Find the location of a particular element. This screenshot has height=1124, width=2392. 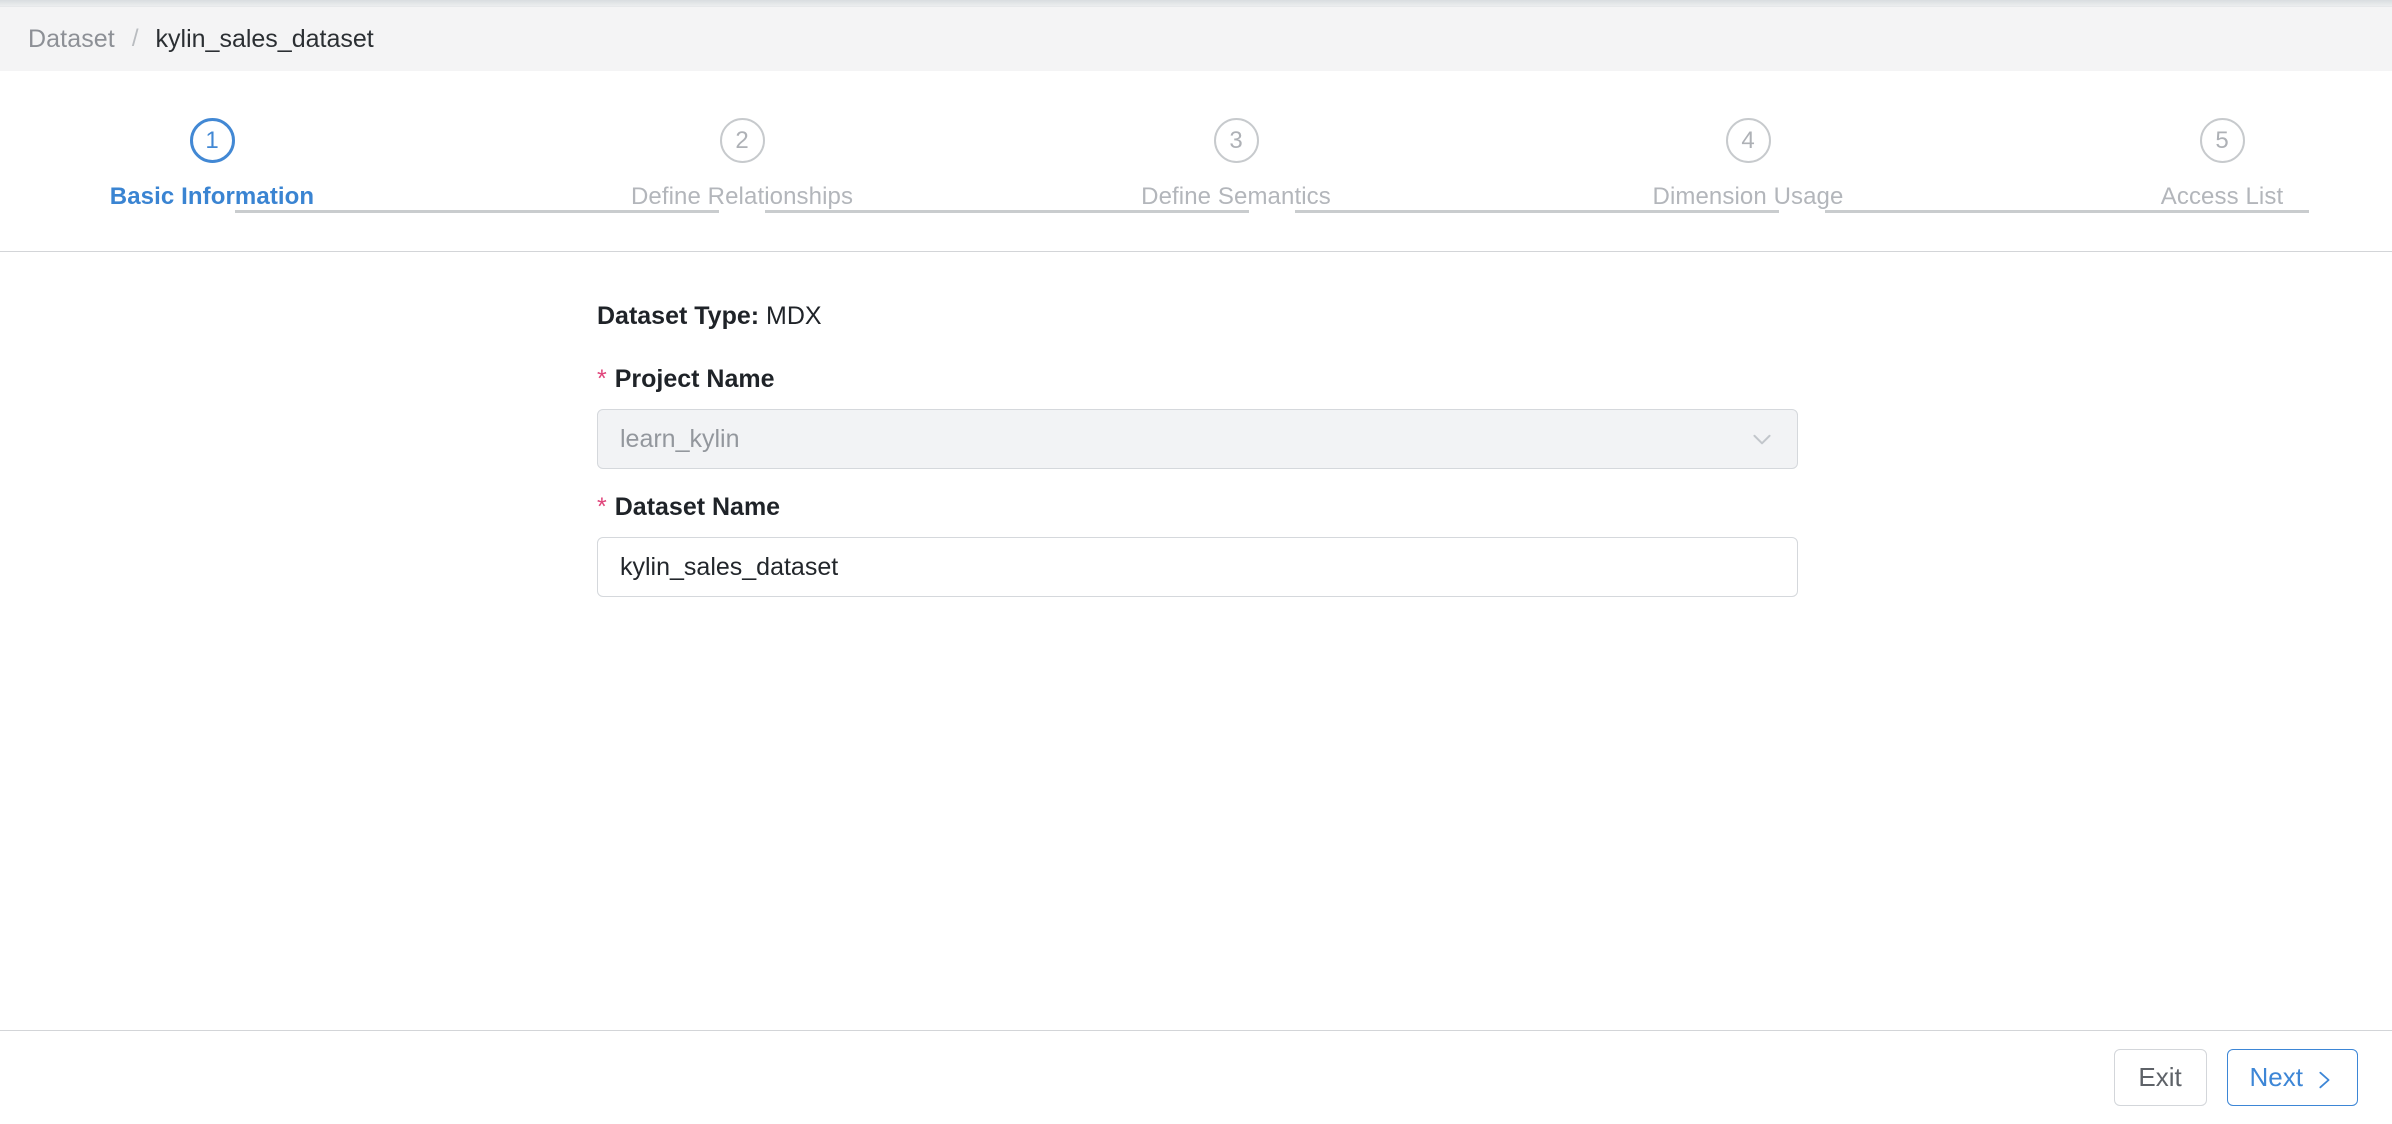

dataset-name-field: * Dataset Name kylin_sales_dataset is located at coordinates (1197, 545).